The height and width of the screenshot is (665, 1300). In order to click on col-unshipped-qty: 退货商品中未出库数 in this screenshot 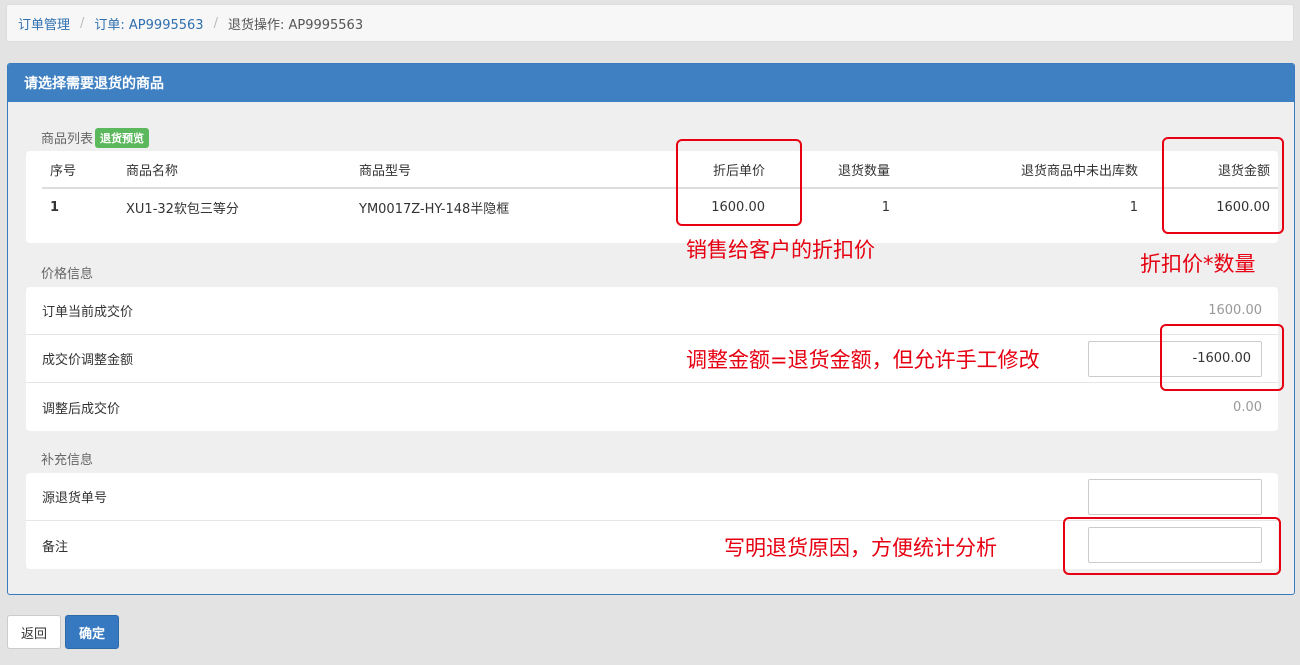, I will do `click(1022, 170)`.